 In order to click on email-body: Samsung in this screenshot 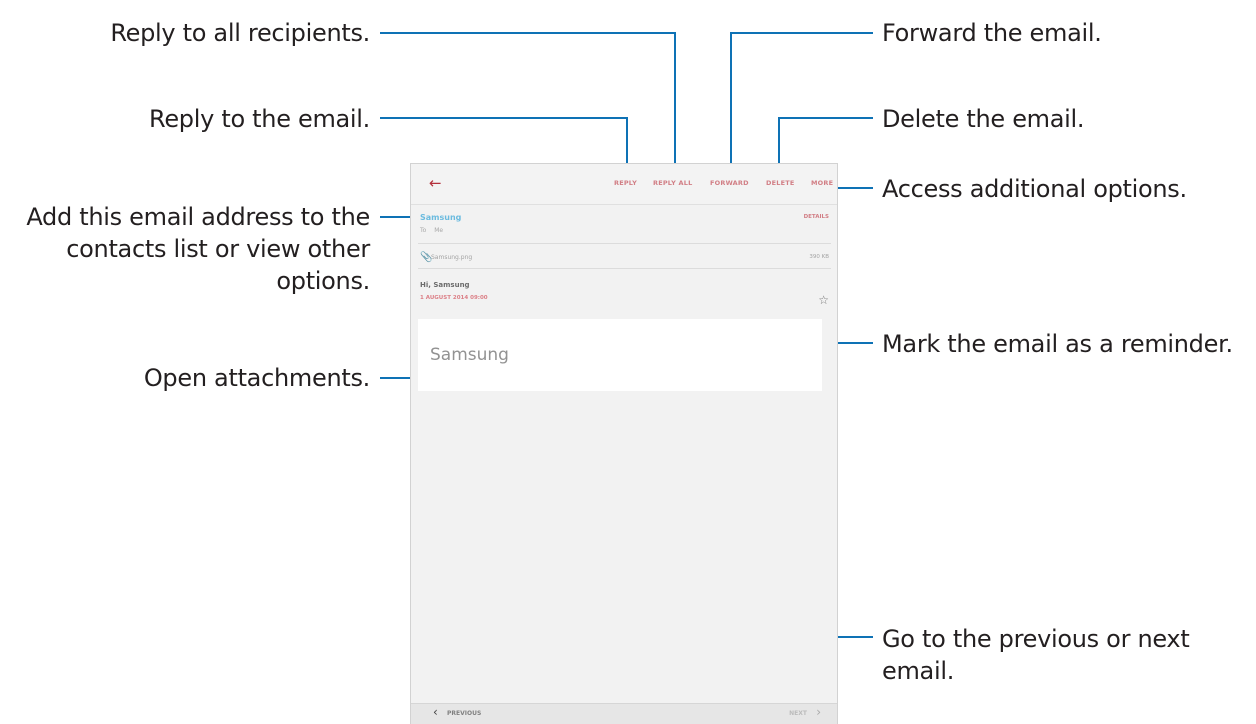, I will do `click(620, 355)`.